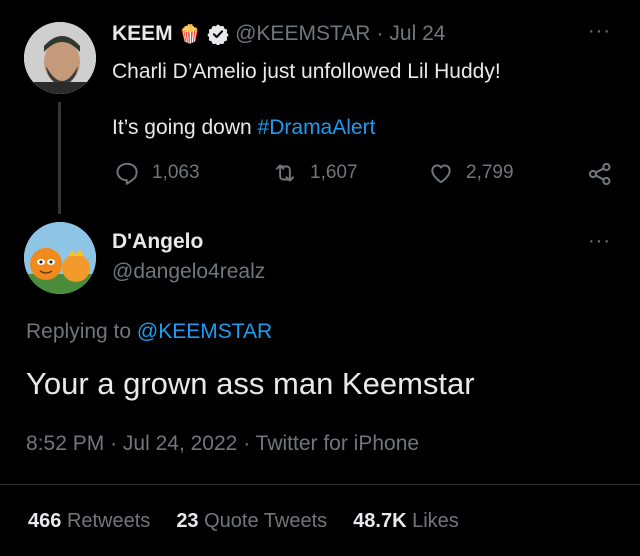 The height and width of the screenshot is (556, 640). I want to click on popcorn-emoji: 🍿, so click(190, 33).